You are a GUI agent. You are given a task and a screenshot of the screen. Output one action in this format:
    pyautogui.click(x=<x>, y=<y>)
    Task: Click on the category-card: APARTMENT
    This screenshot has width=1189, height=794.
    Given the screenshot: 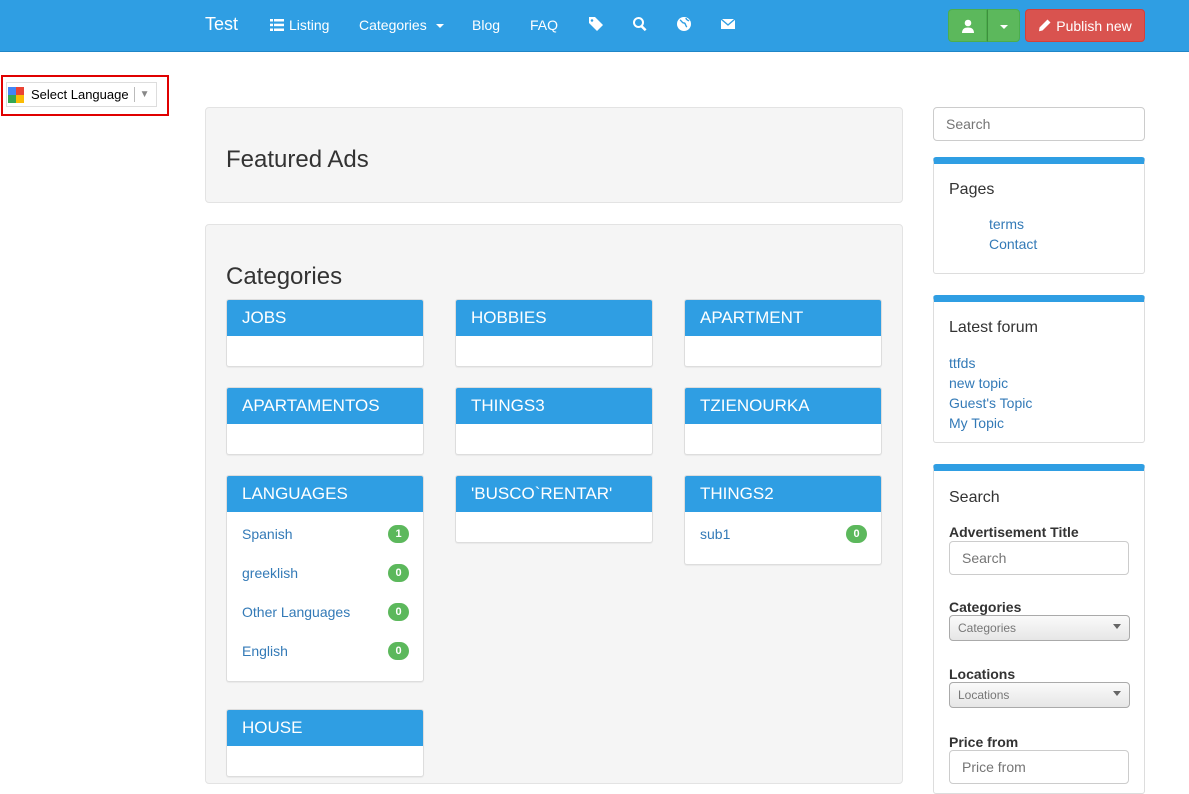 What is the action you would take?
    pyautogui.click(x=783, y=333)
    